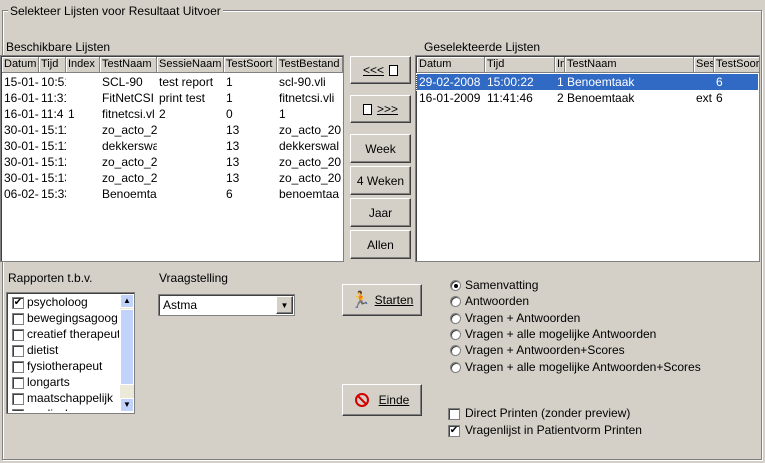 The width and height of the screenshot is (765, 463). What do you see at coordinates (50, 278) in the screenshot?
I see `reports-label: Rapporten t.b.v.` at bounding box center [50, 278].